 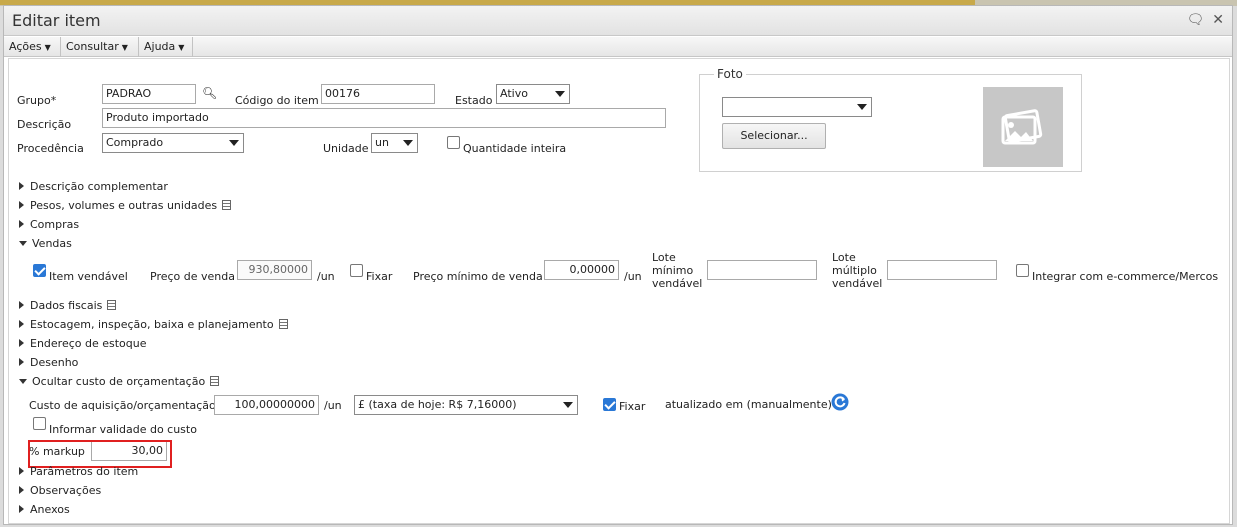 What do you see at coordinates (1218, 20) in the screenshot?
I see `close-icon: ✕` at bounding box center [1218, 20].